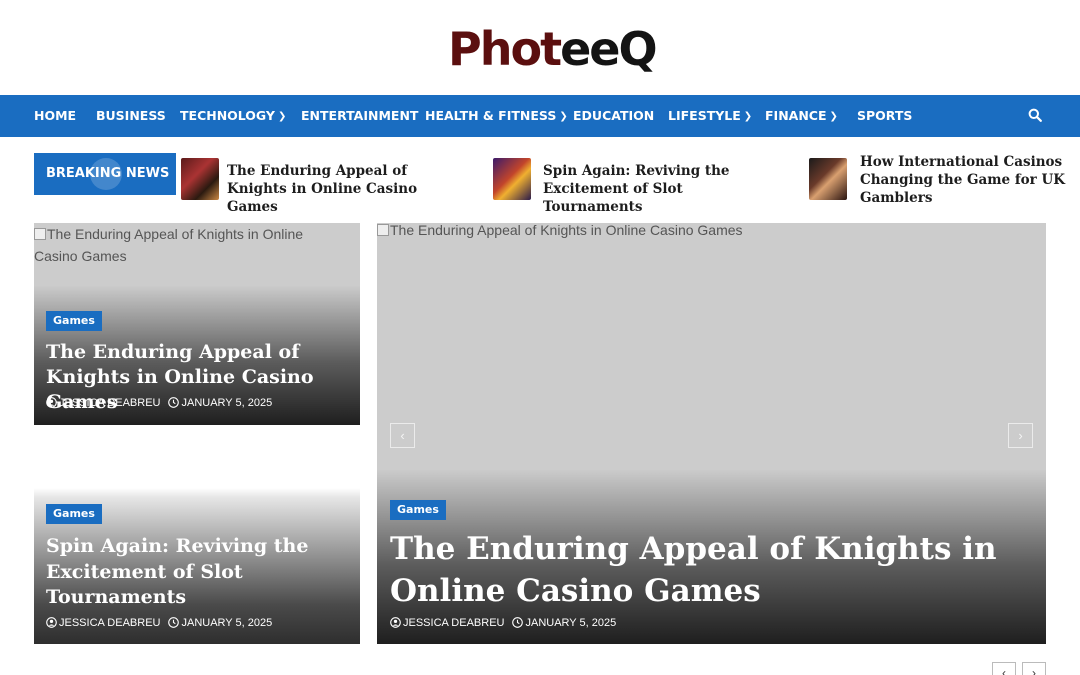 Image resolution: width=1080 pixels, height=675 pixels. I want to click on breaking-news-label: BREAKING NEWS, so click(105, 174).